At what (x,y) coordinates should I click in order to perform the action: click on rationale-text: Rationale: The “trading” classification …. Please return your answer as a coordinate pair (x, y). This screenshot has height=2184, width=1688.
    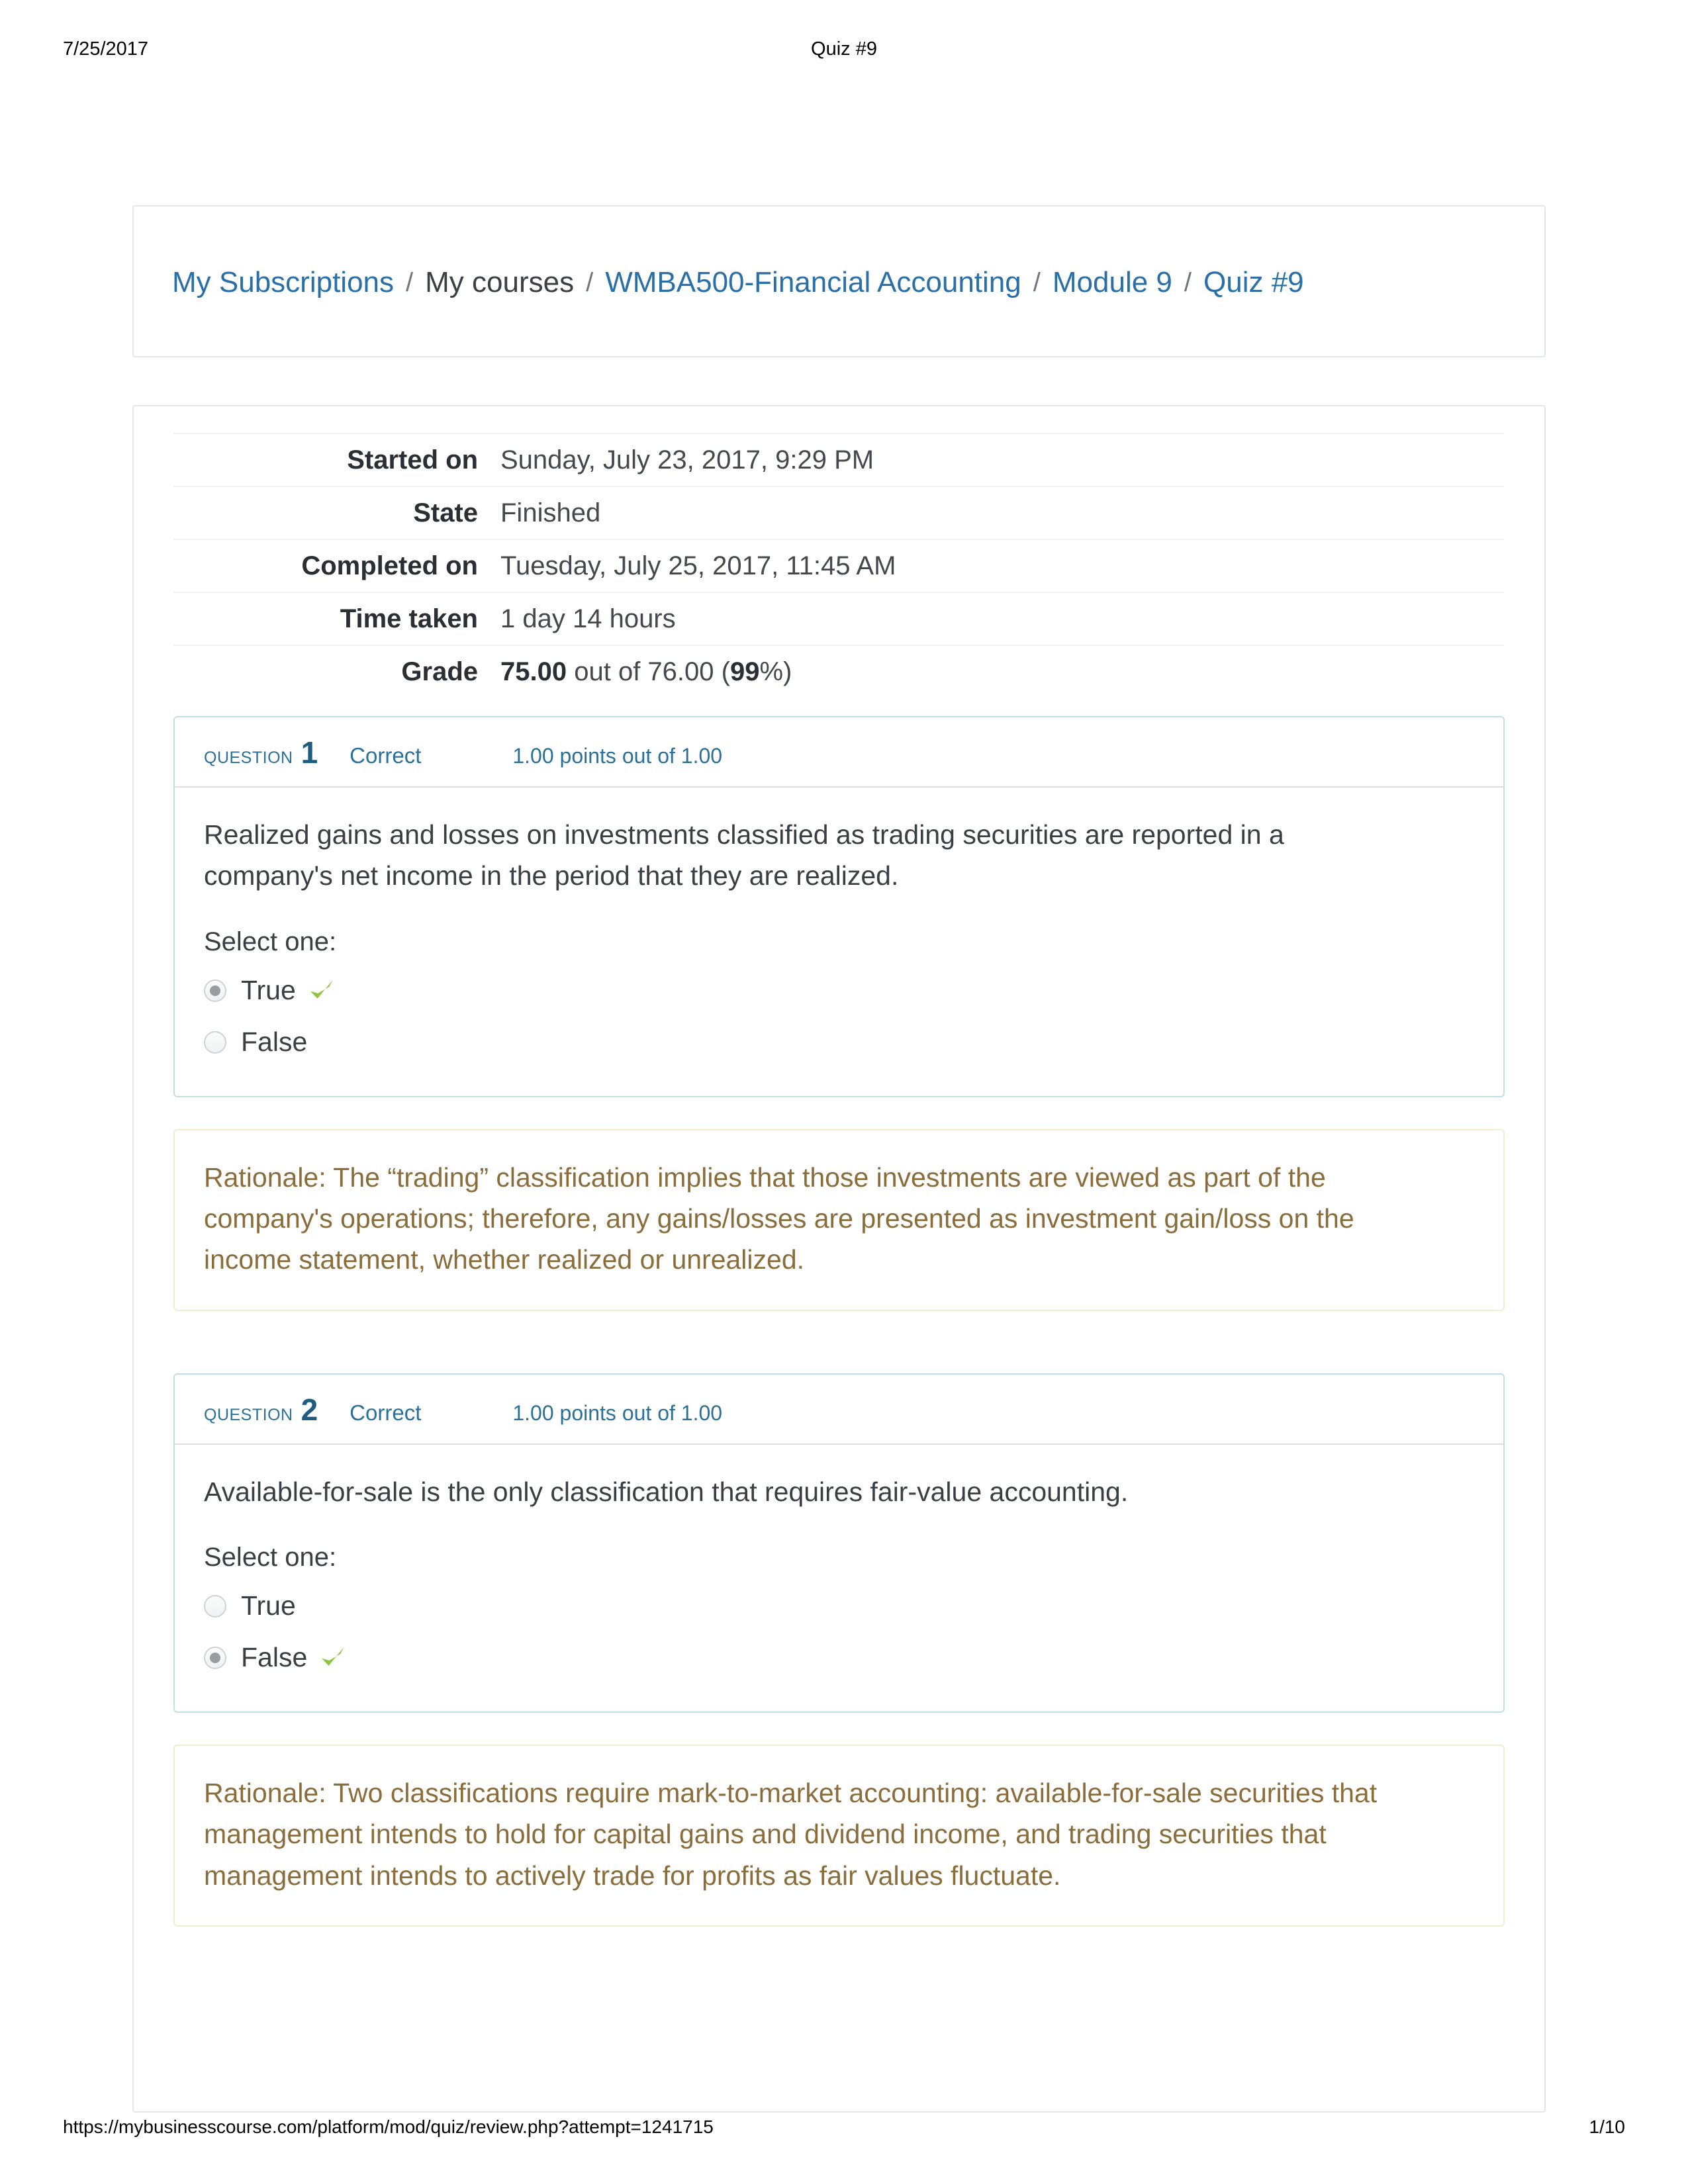
    Looking at the image, I should click on (779, 1218).